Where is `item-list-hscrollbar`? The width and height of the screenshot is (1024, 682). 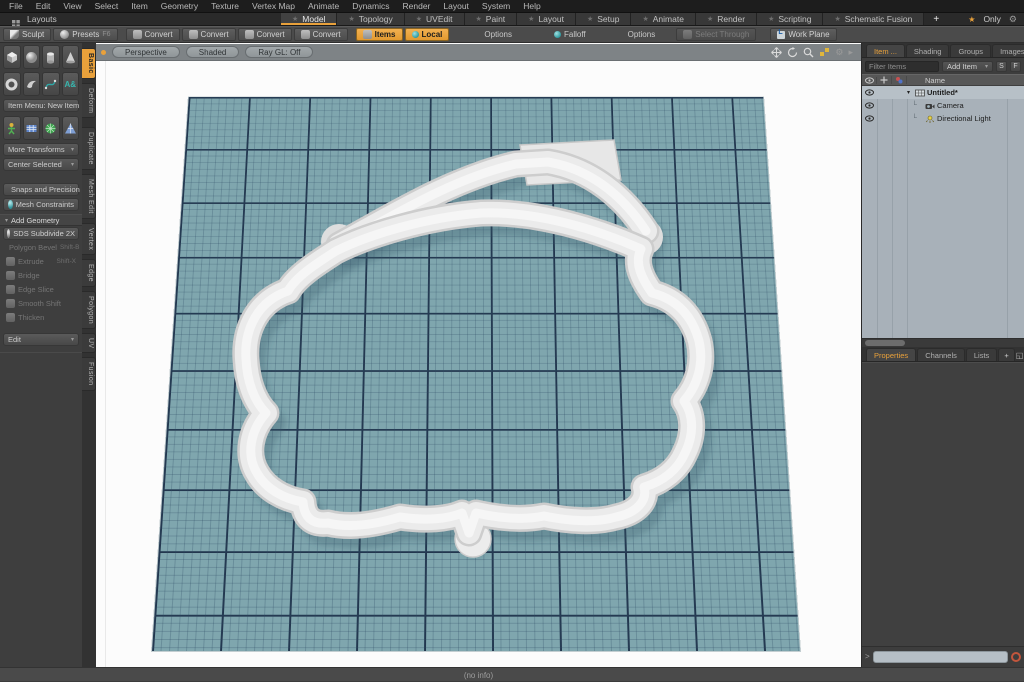 item-list-hscrollbar is located at coordinates (943, 342).